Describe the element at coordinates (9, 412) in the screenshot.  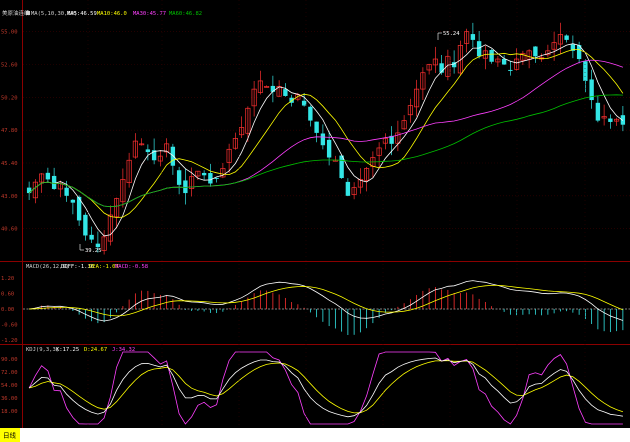
I see `kdj-y-tick: 18.00` at that location.